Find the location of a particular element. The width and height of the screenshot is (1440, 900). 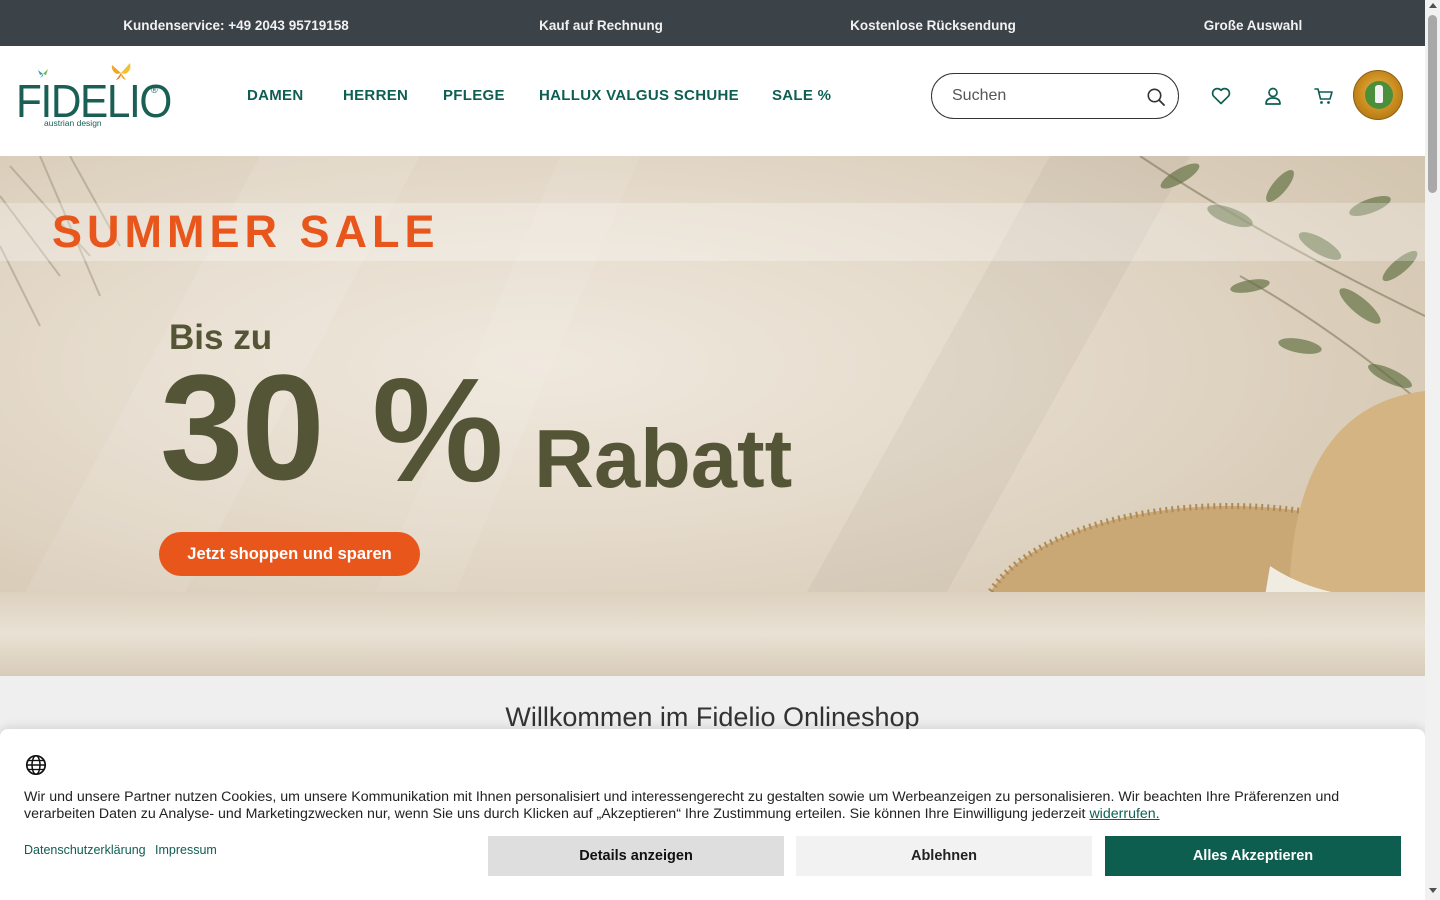

nav-item-damen: DAMEN is located at coordinates (275, 95).